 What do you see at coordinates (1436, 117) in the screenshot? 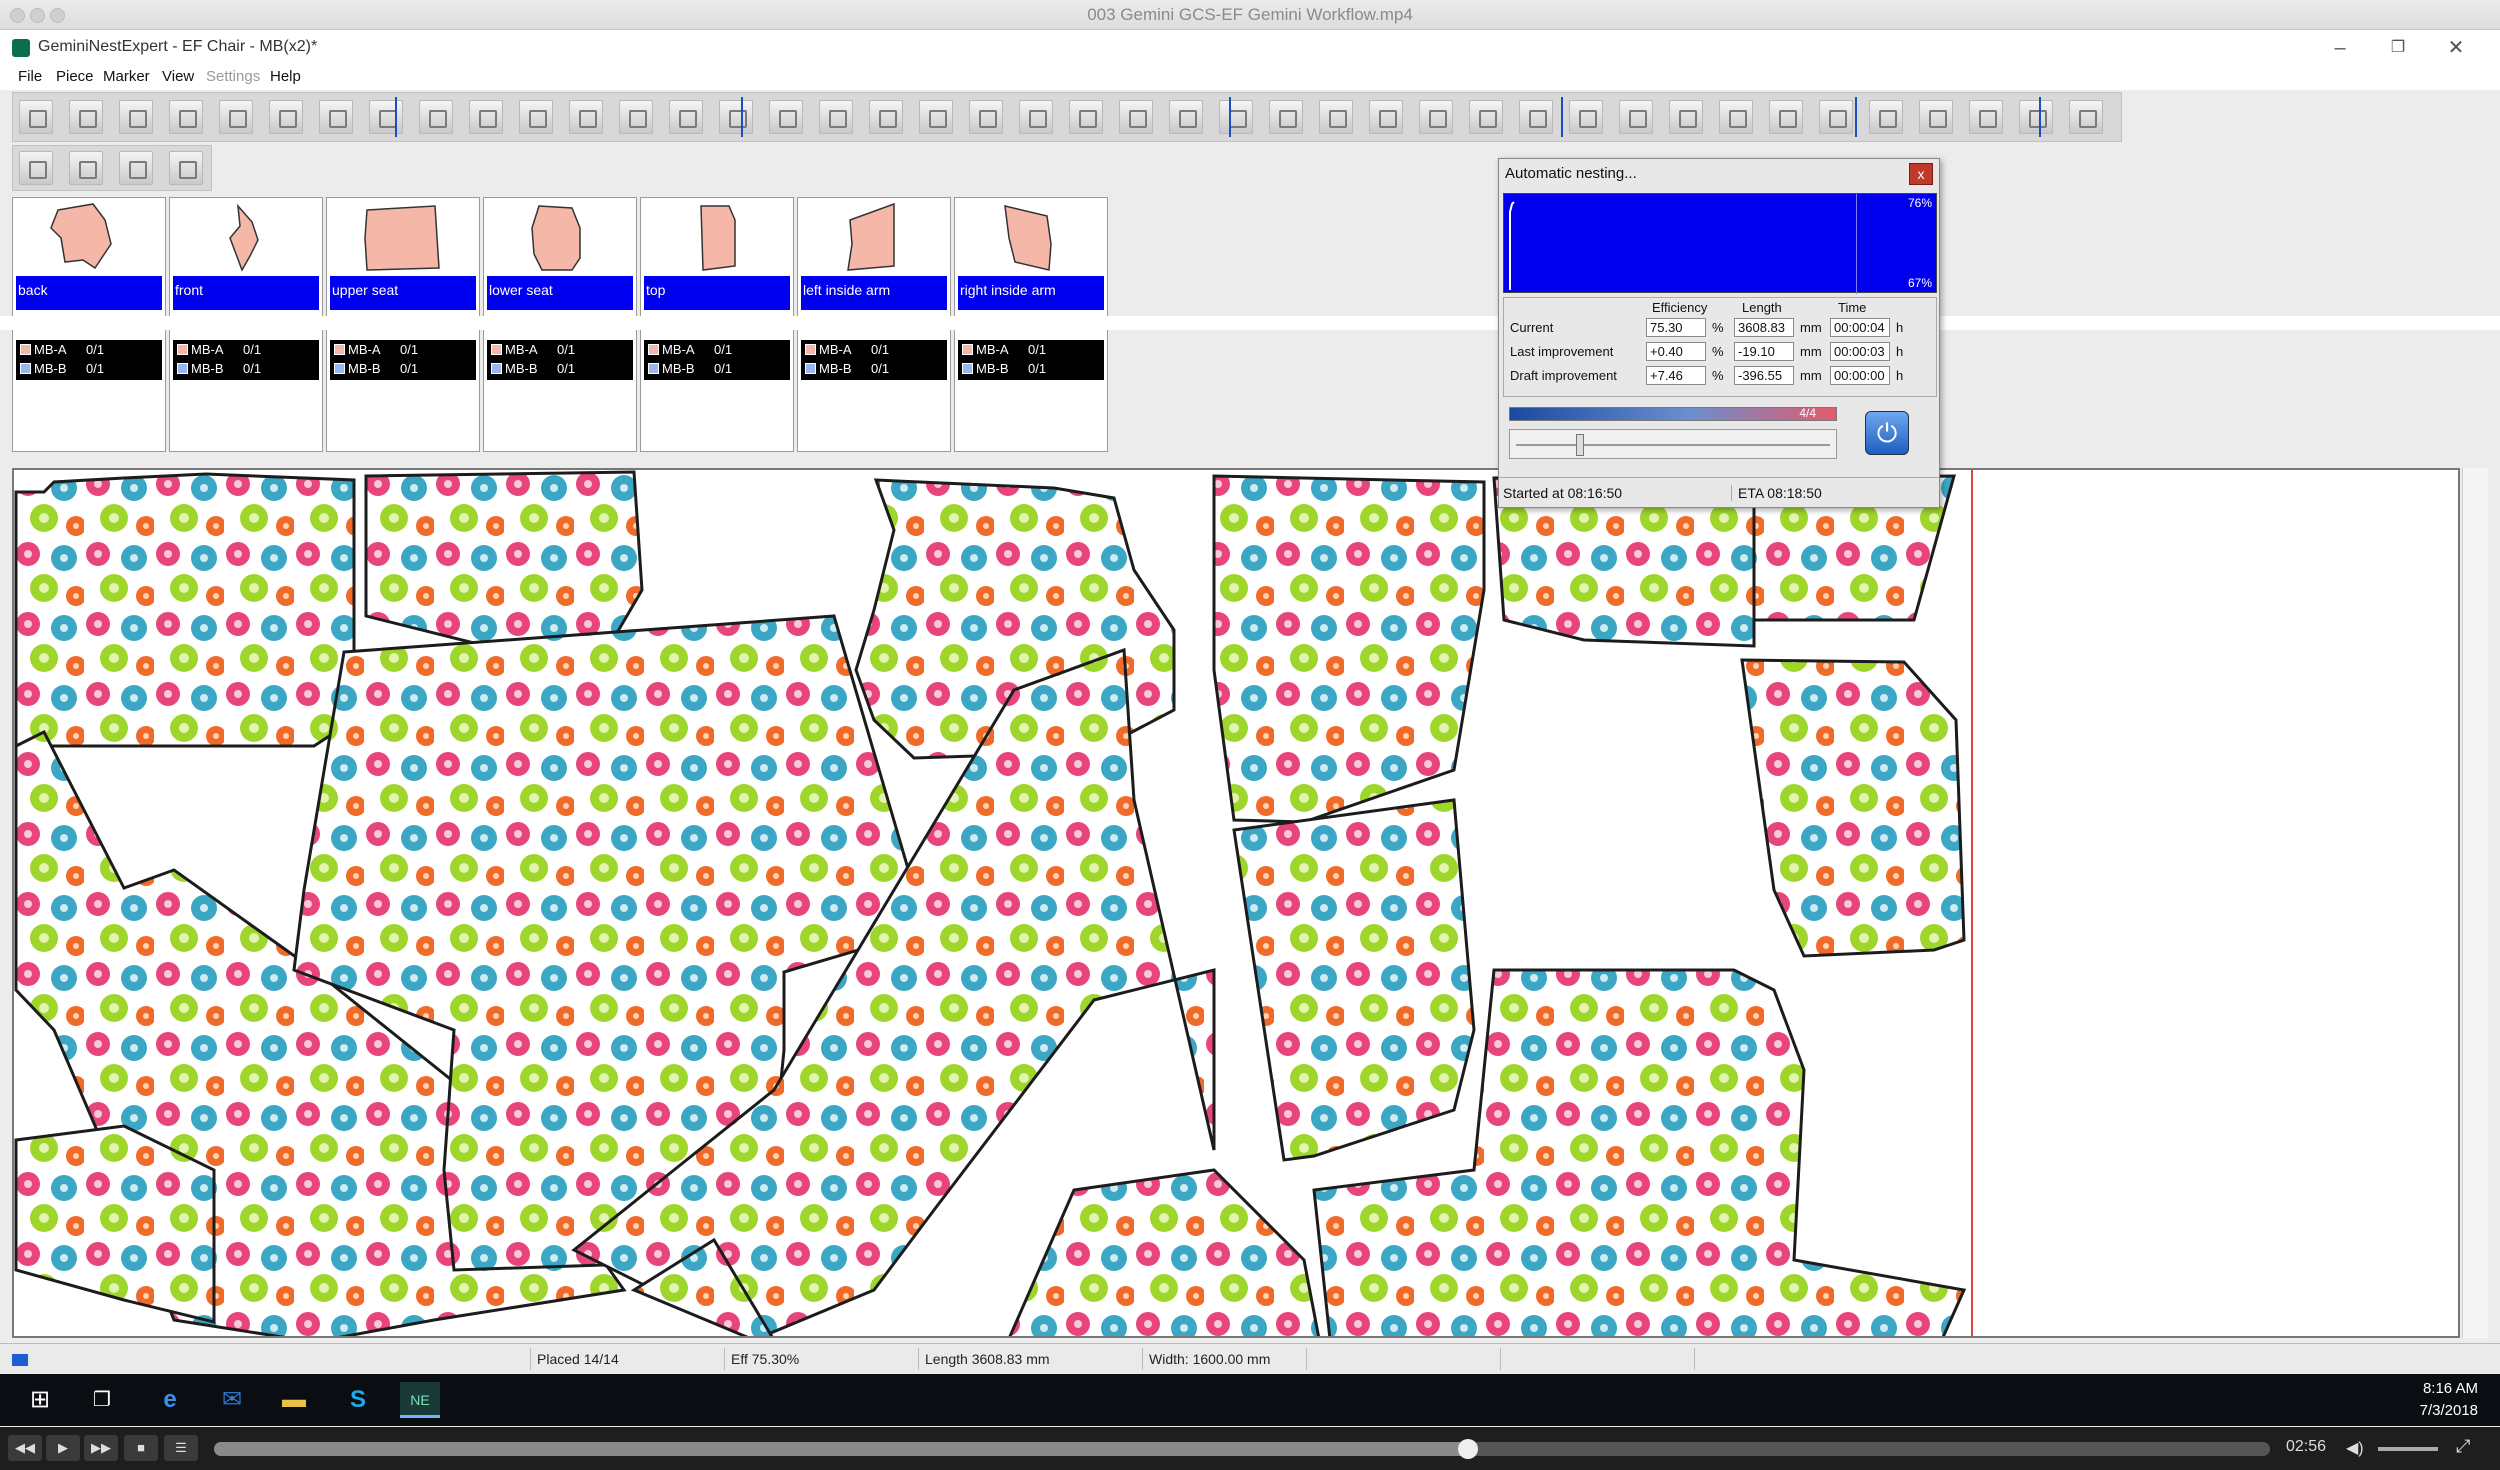
I see `toolbar-button-28-icon` at bounding box center [1436, 117].